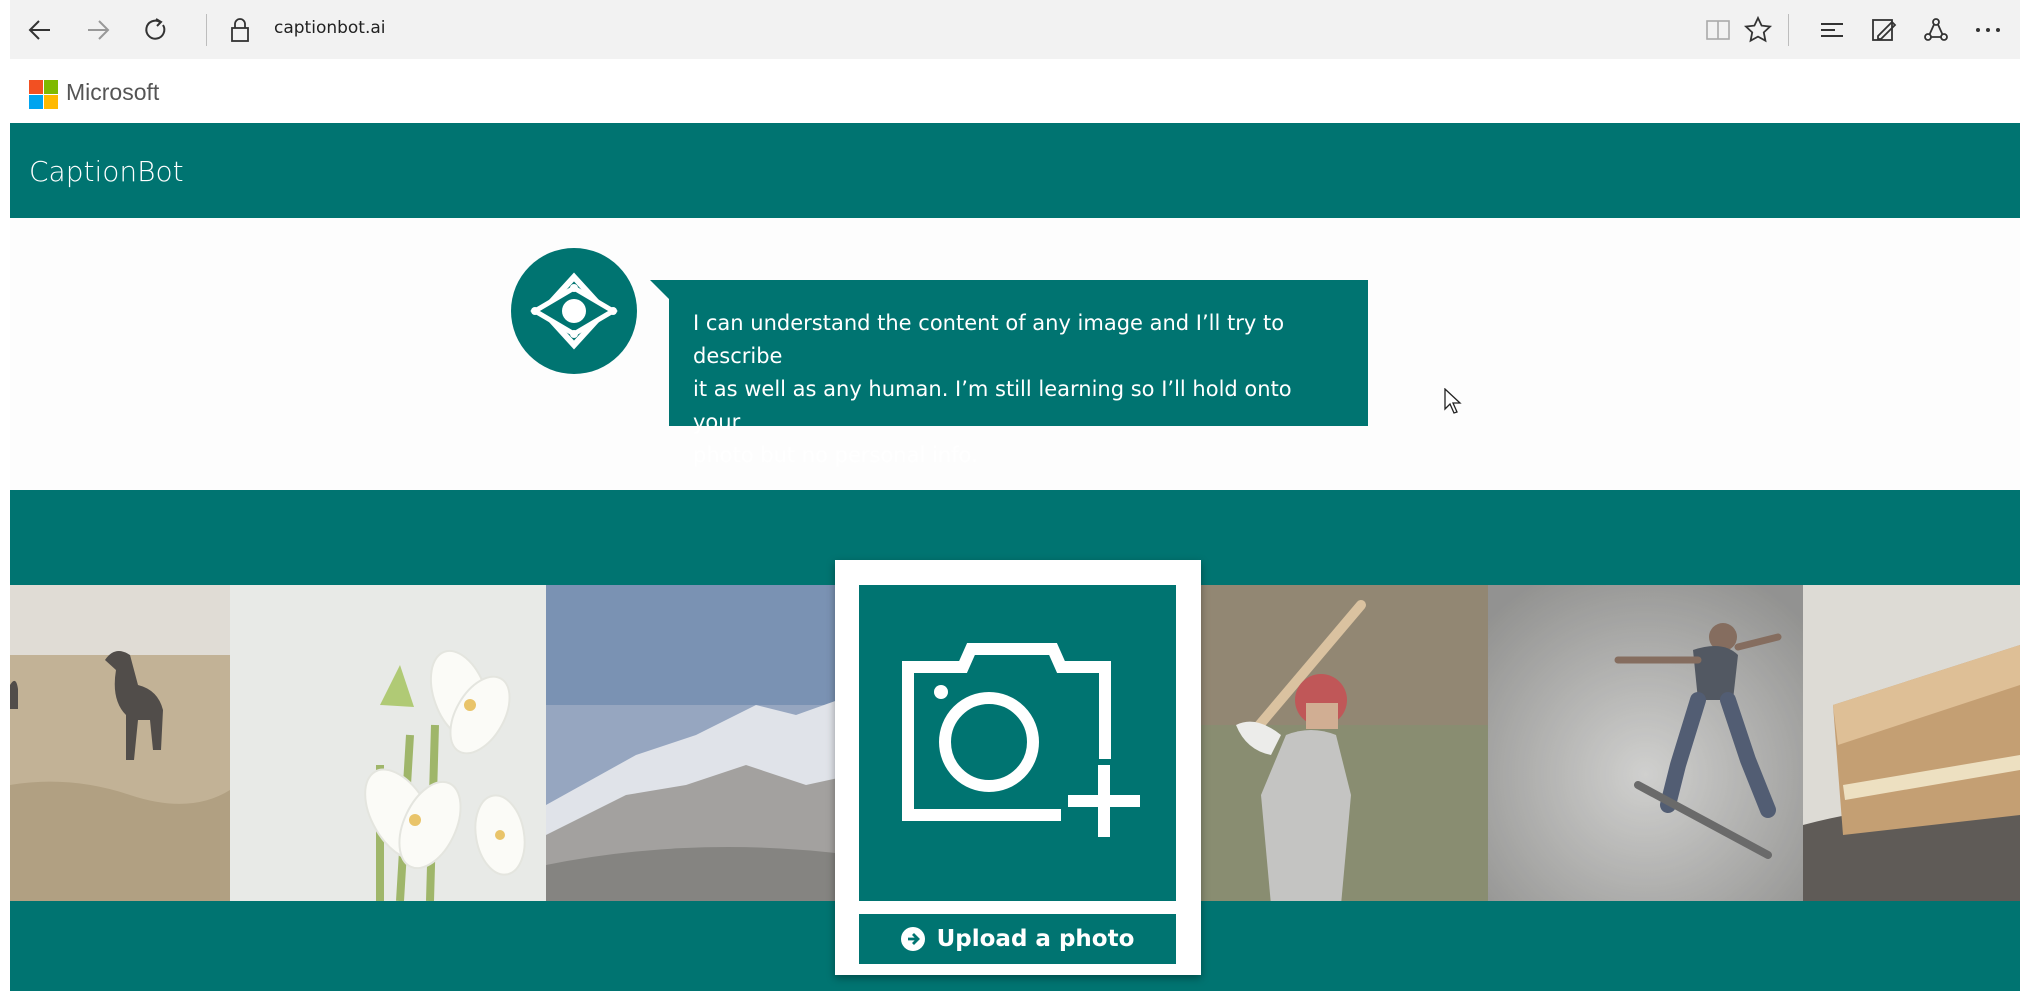 This screenshot has width=2020, height=991. I want to click on upload-card: Upload a photo, so click(1018, 767).